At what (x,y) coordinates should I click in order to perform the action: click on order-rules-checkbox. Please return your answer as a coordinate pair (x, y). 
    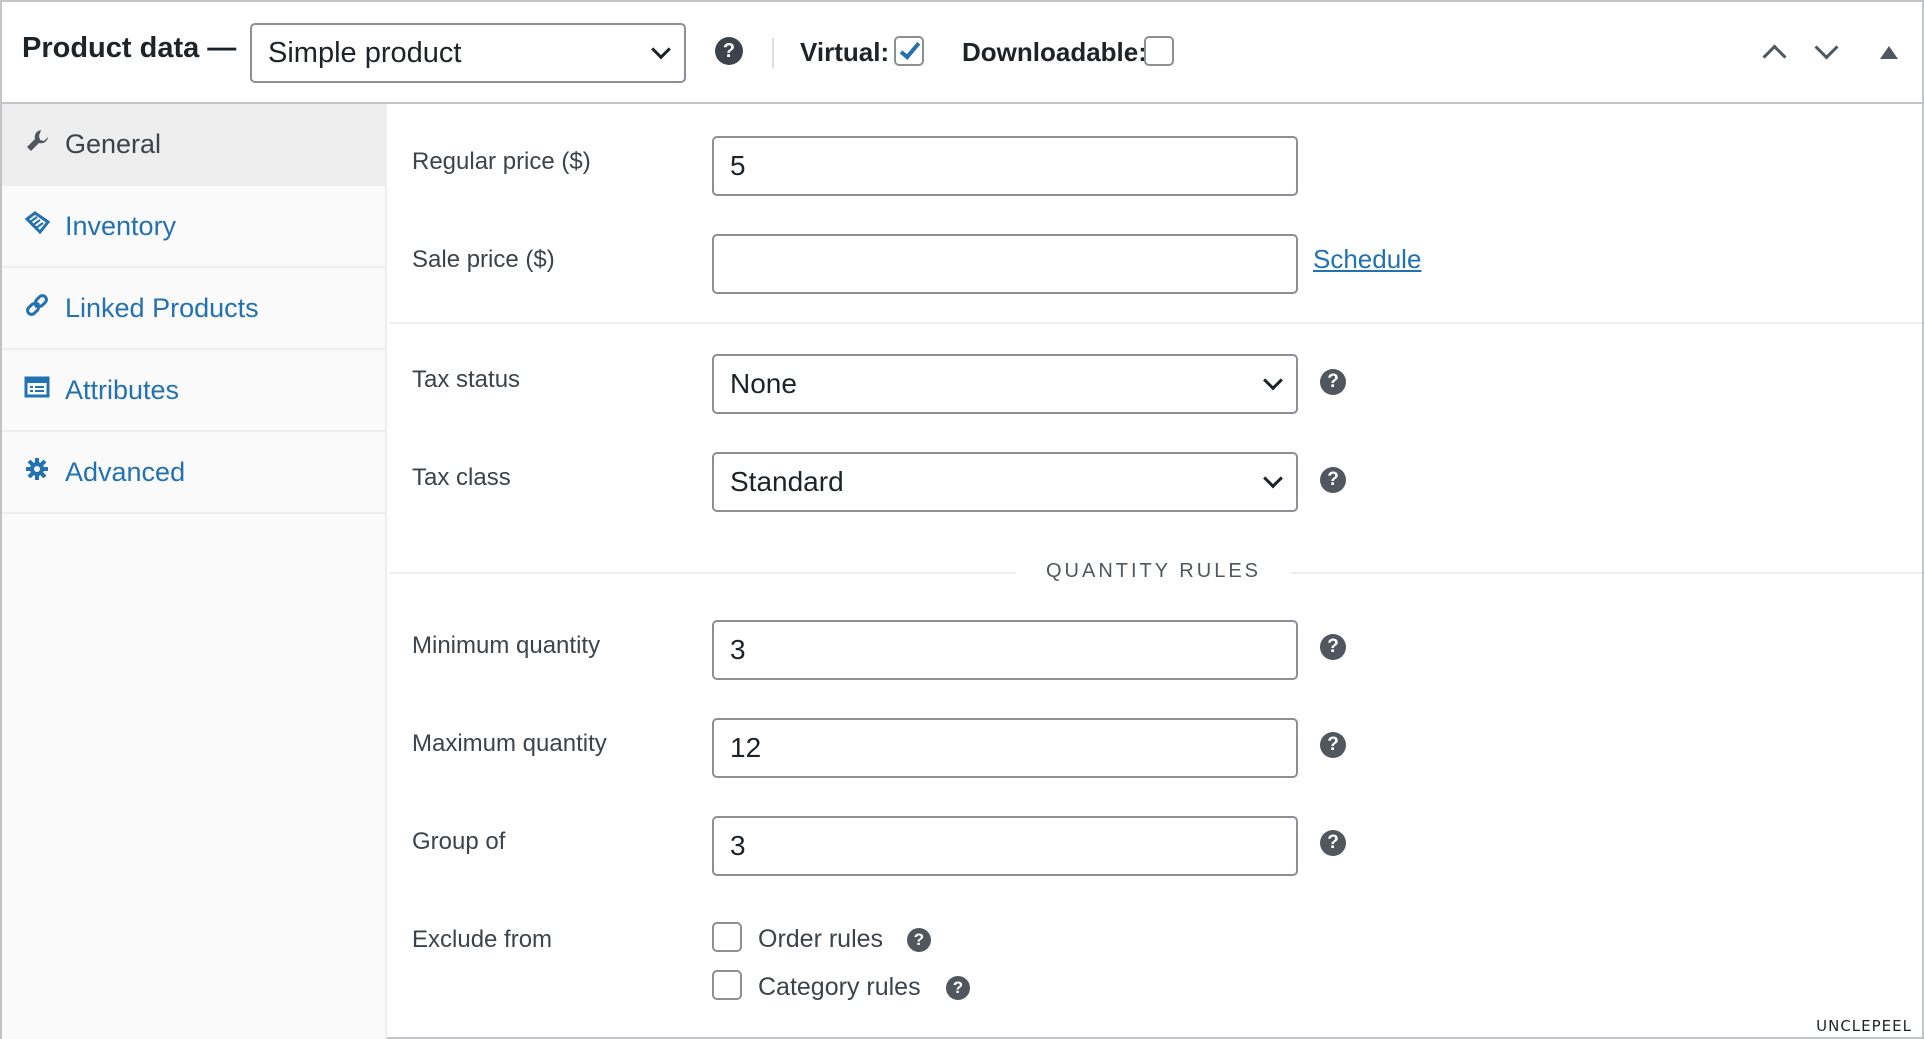
    Looking at the image, I should click on (727, 937).